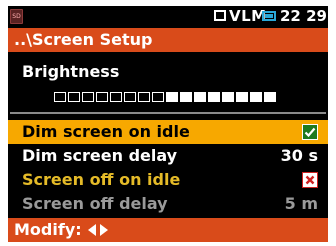  What do you see at coordinates (168, 17) in the screenshot?
I see `status-bar: SD VLM 22 29` at bounding box center [168, 17].